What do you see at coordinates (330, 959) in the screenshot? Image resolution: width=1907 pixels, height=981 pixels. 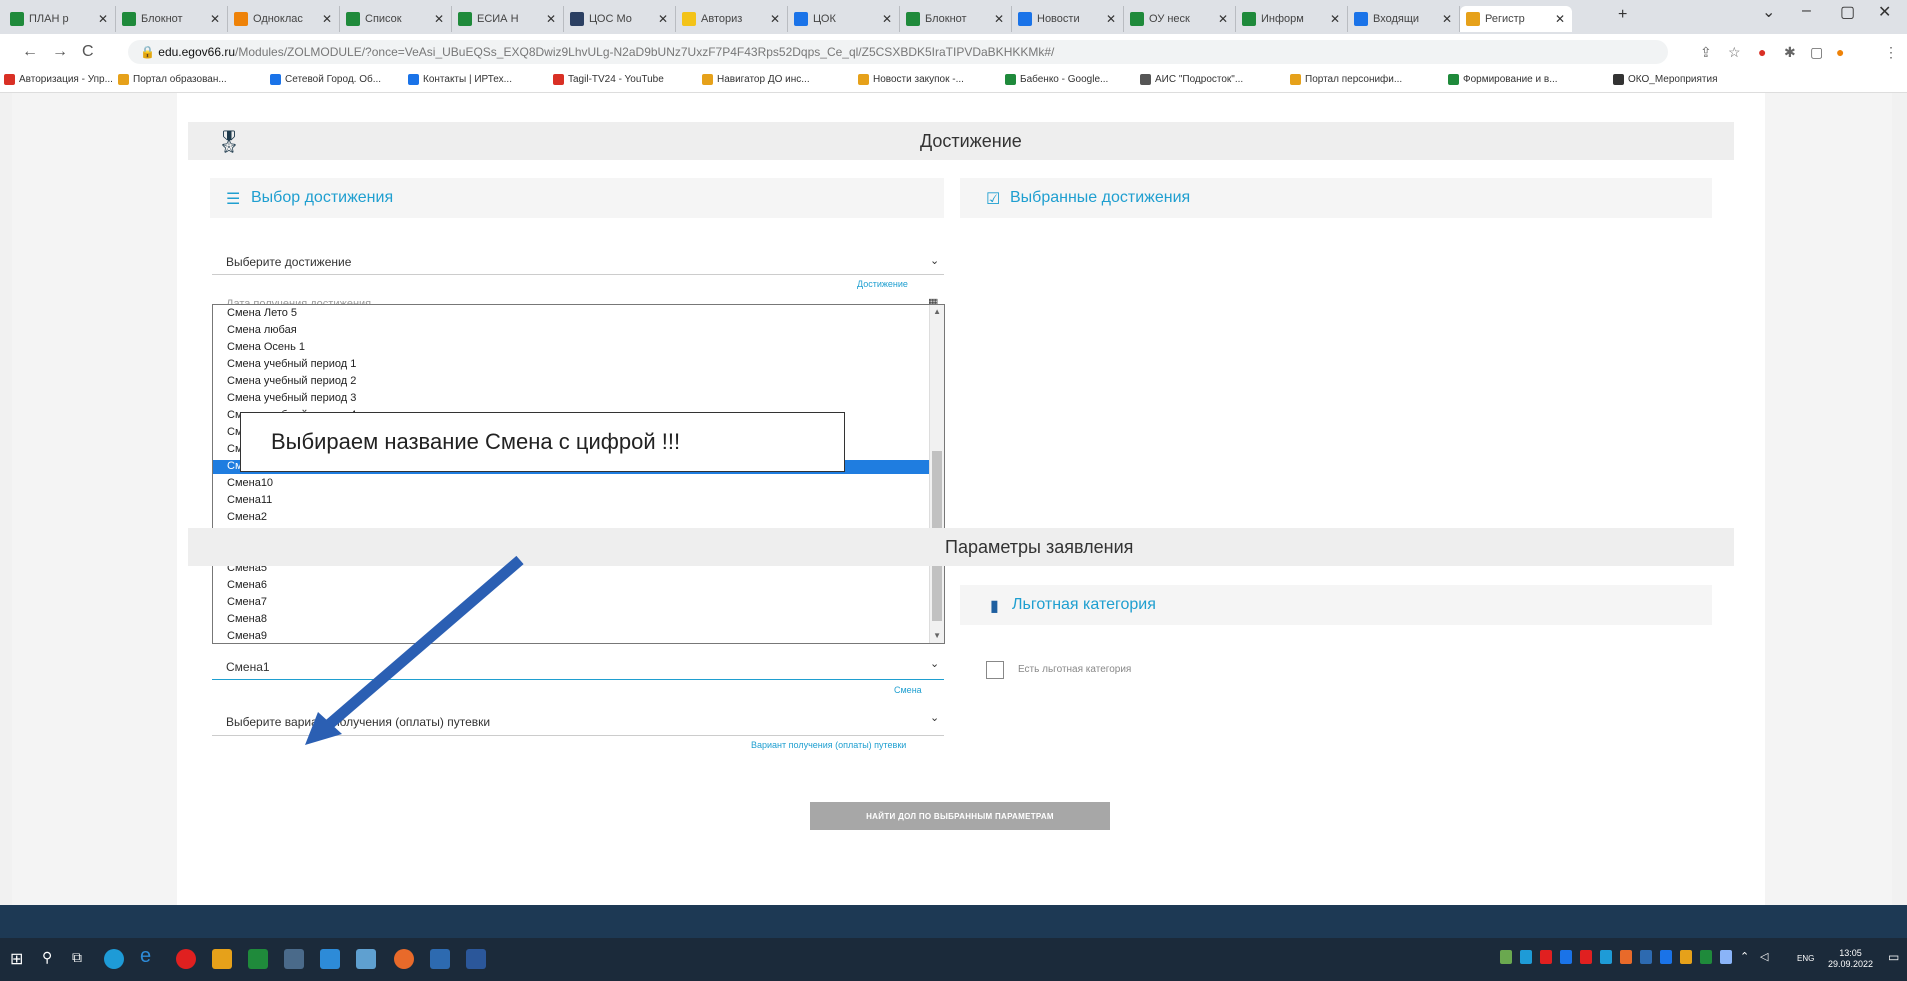 I see `mail-icon` at bounding box center [330, 959].